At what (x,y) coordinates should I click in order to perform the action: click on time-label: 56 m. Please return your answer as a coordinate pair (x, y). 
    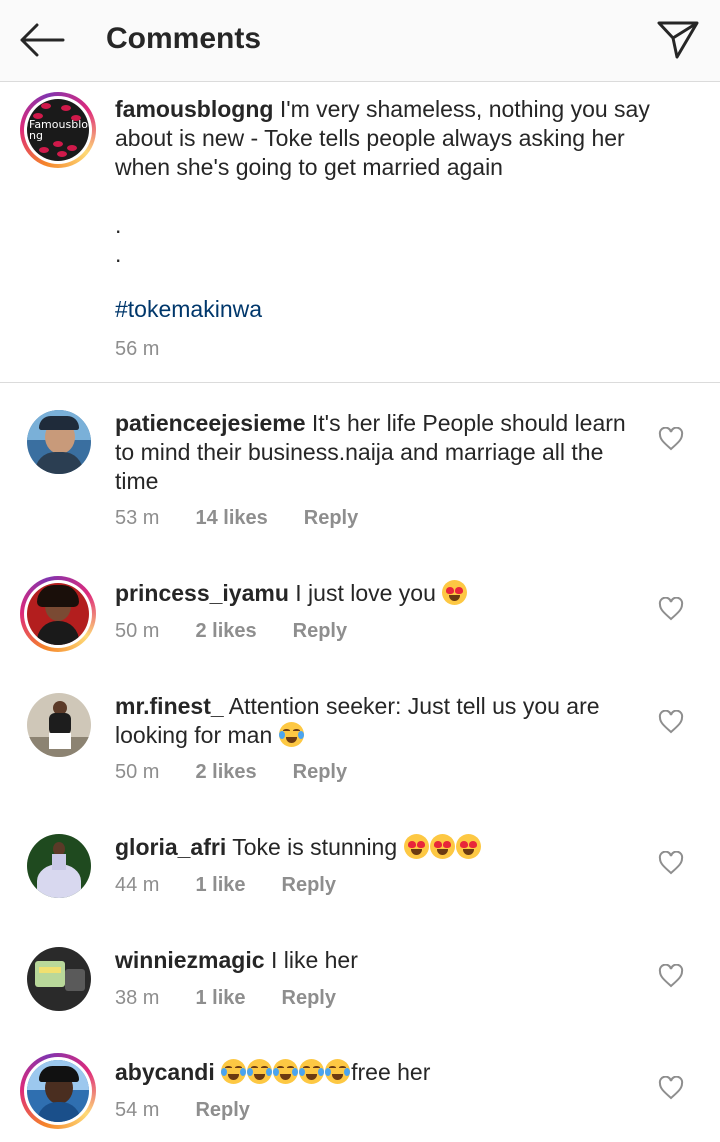
    Looking at the image, I should click on (137, 349).